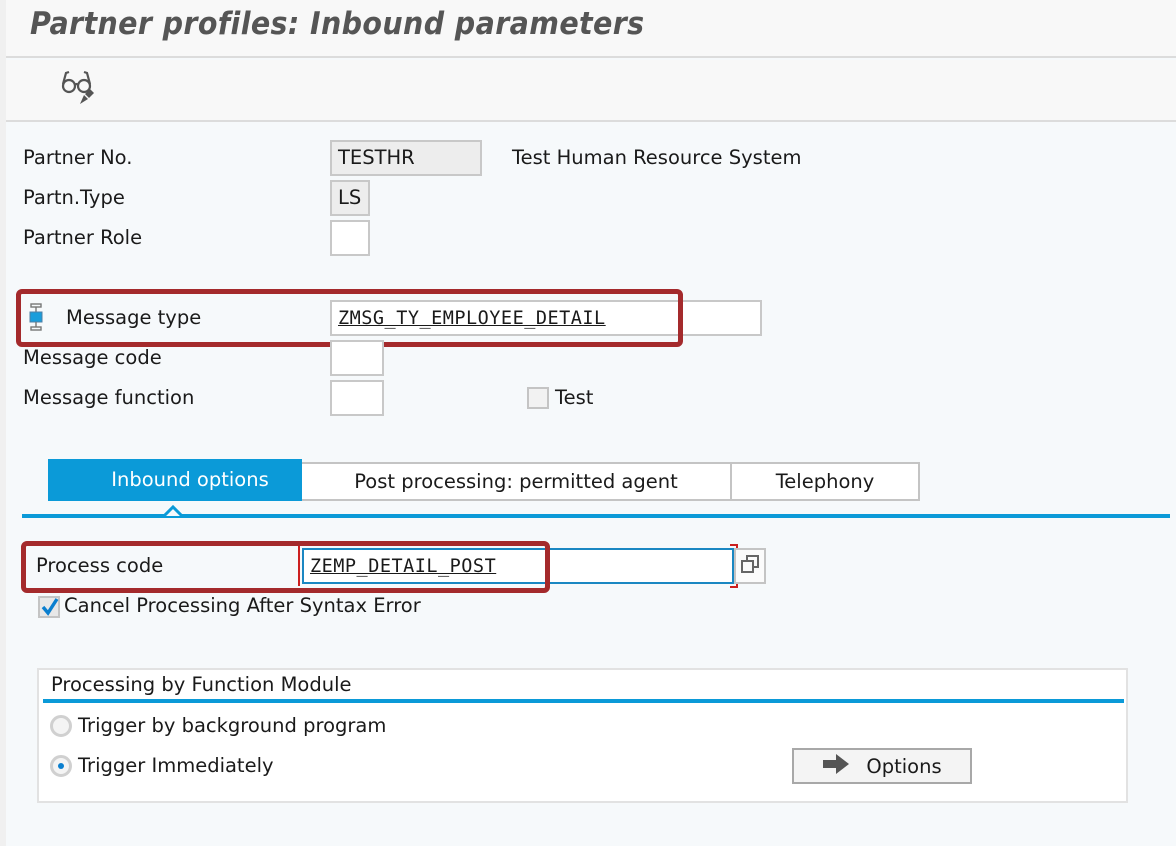 Image resolution: width=1176 pixels, height=846 pixels. What do you see at coordinates (176, 765) in the screenshot?
I see `trigger-immediately-label: Trigger Immediately` at bounding box center [176, 765].